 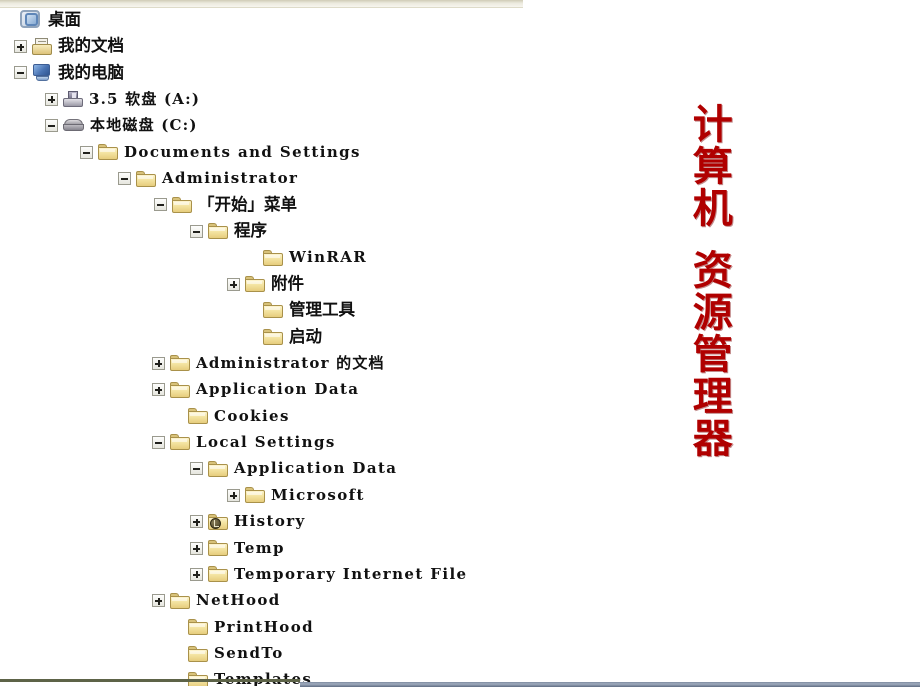 I want to click on tree-row-label: 附件, so click(x=287, y=283).